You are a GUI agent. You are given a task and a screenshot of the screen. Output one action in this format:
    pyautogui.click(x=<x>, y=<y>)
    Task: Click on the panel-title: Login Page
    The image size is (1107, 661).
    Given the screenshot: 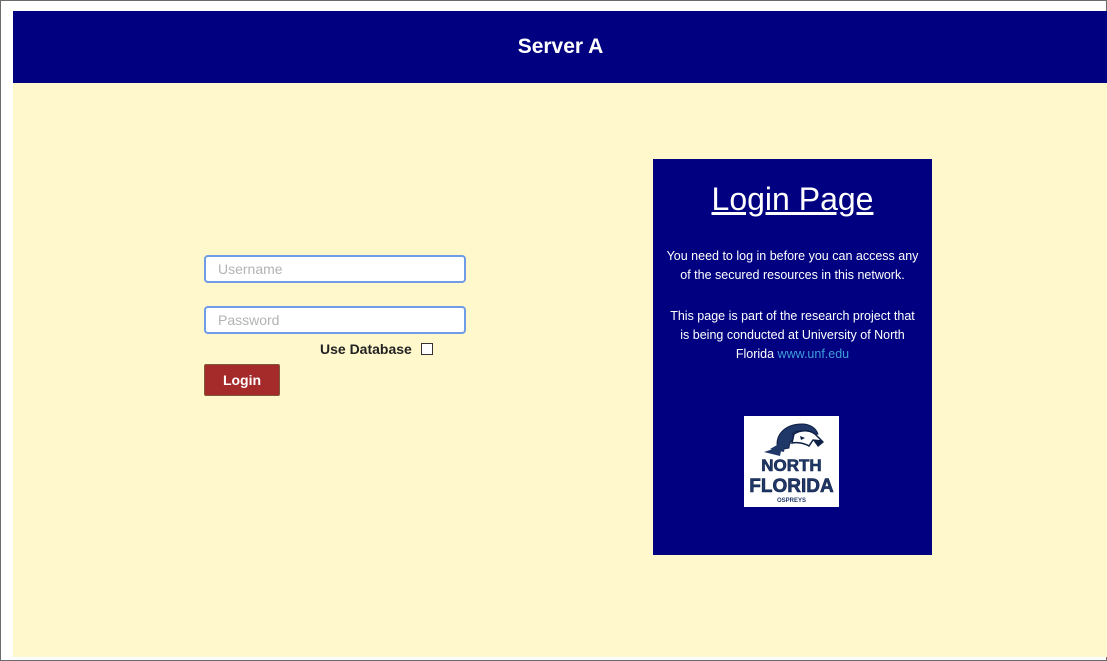 What is the action you would take?
    pyautogui.click(x=792, y=199)
    